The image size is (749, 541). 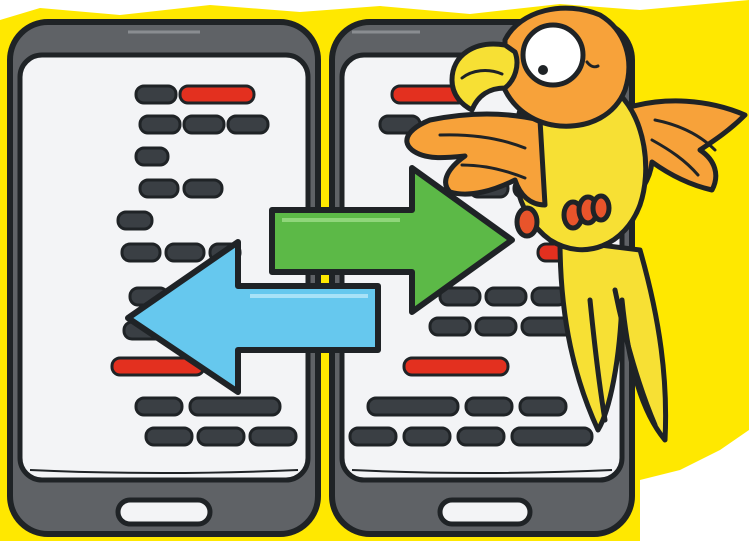 What do you see at coordinates (553, 55) in the screenshot?
I see `parrot-eye` at bounding box center [553, 55].